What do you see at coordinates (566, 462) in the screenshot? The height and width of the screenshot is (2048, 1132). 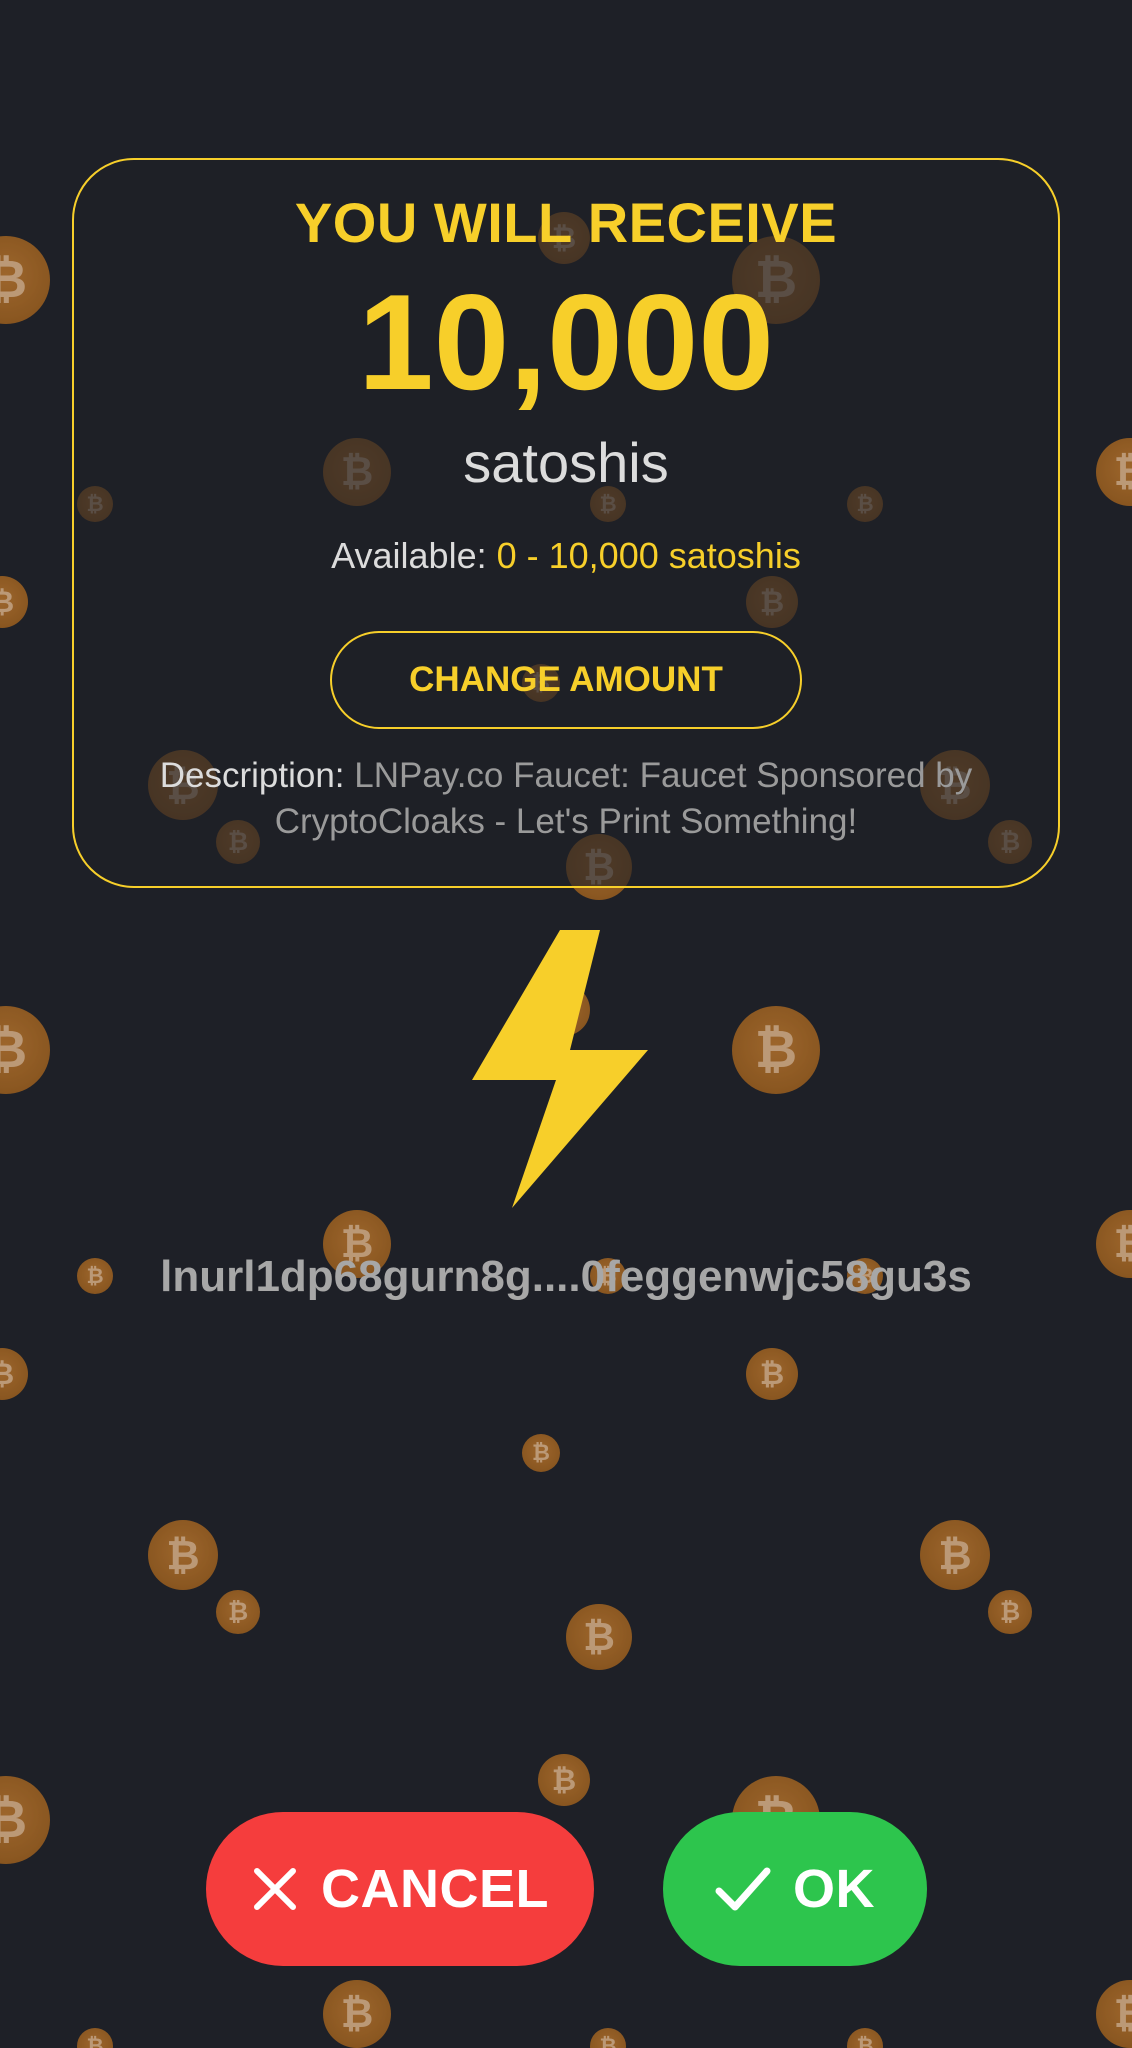 I see `amount-unit: satoshis` at bounding box center [566, 462].